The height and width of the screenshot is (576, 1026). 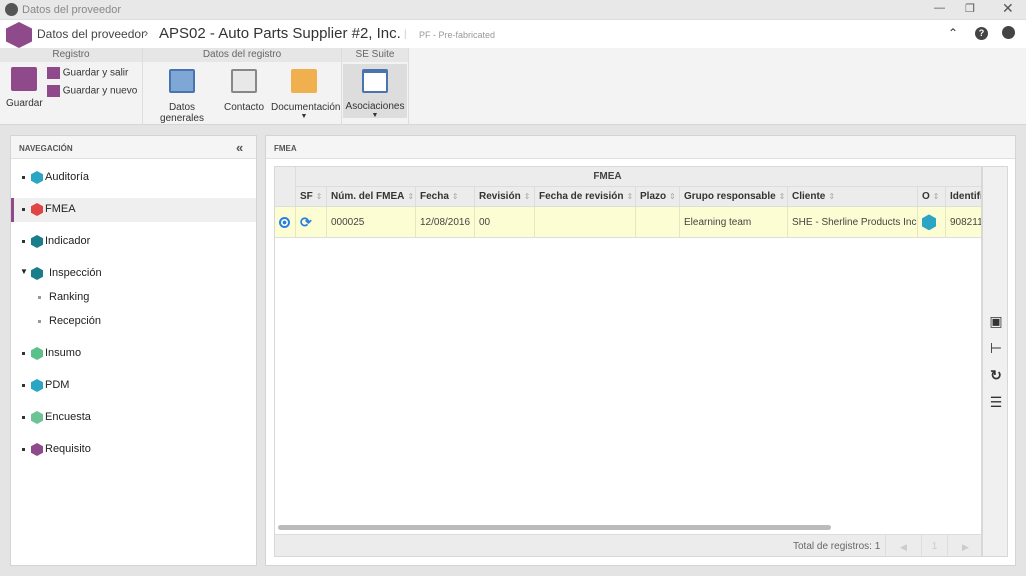 I want to click on breadcrumb: Datos del proveedor, so click(x=91, y=34).